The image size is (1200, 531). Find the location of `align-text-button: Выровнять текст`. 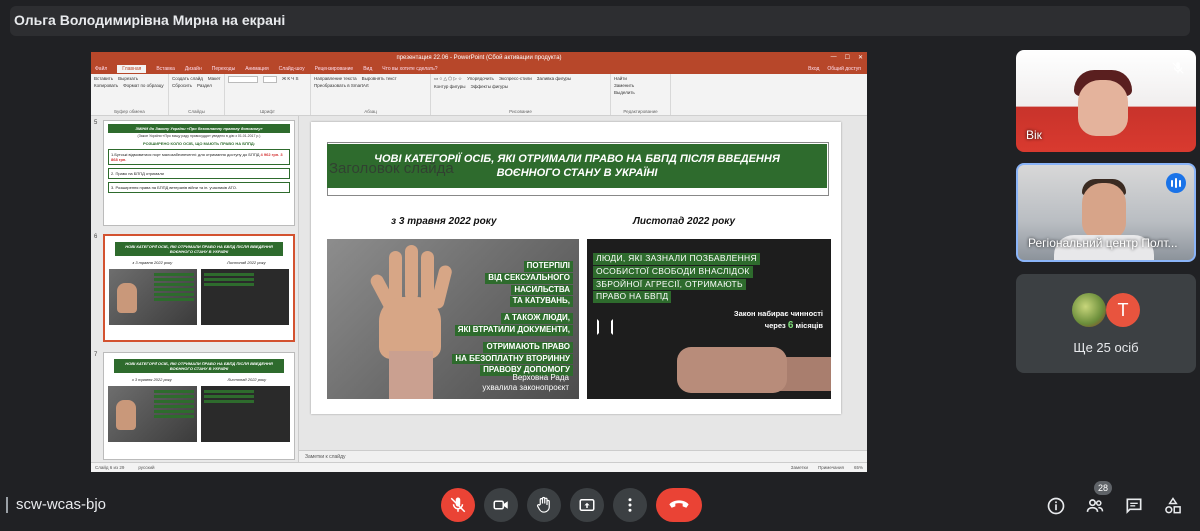

align-text-button: Выровнять текст is located at coordinates (379, 78).